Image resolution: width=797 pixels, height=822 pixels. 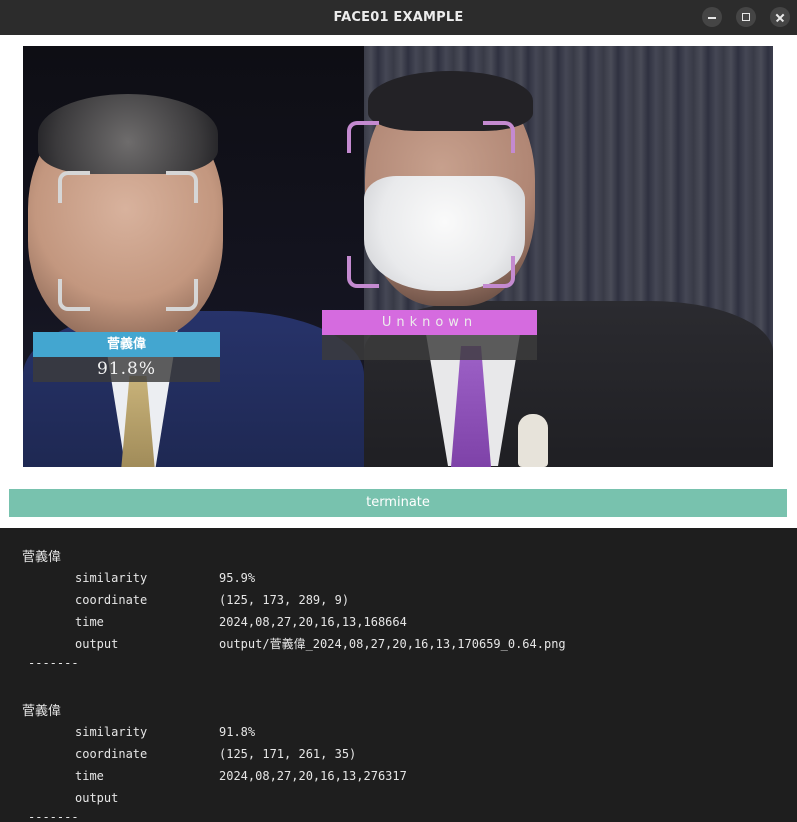 What do you see at coordinates (128, 134) in the screenshot?
I see `person-hair` at bounding box center [128, 134].